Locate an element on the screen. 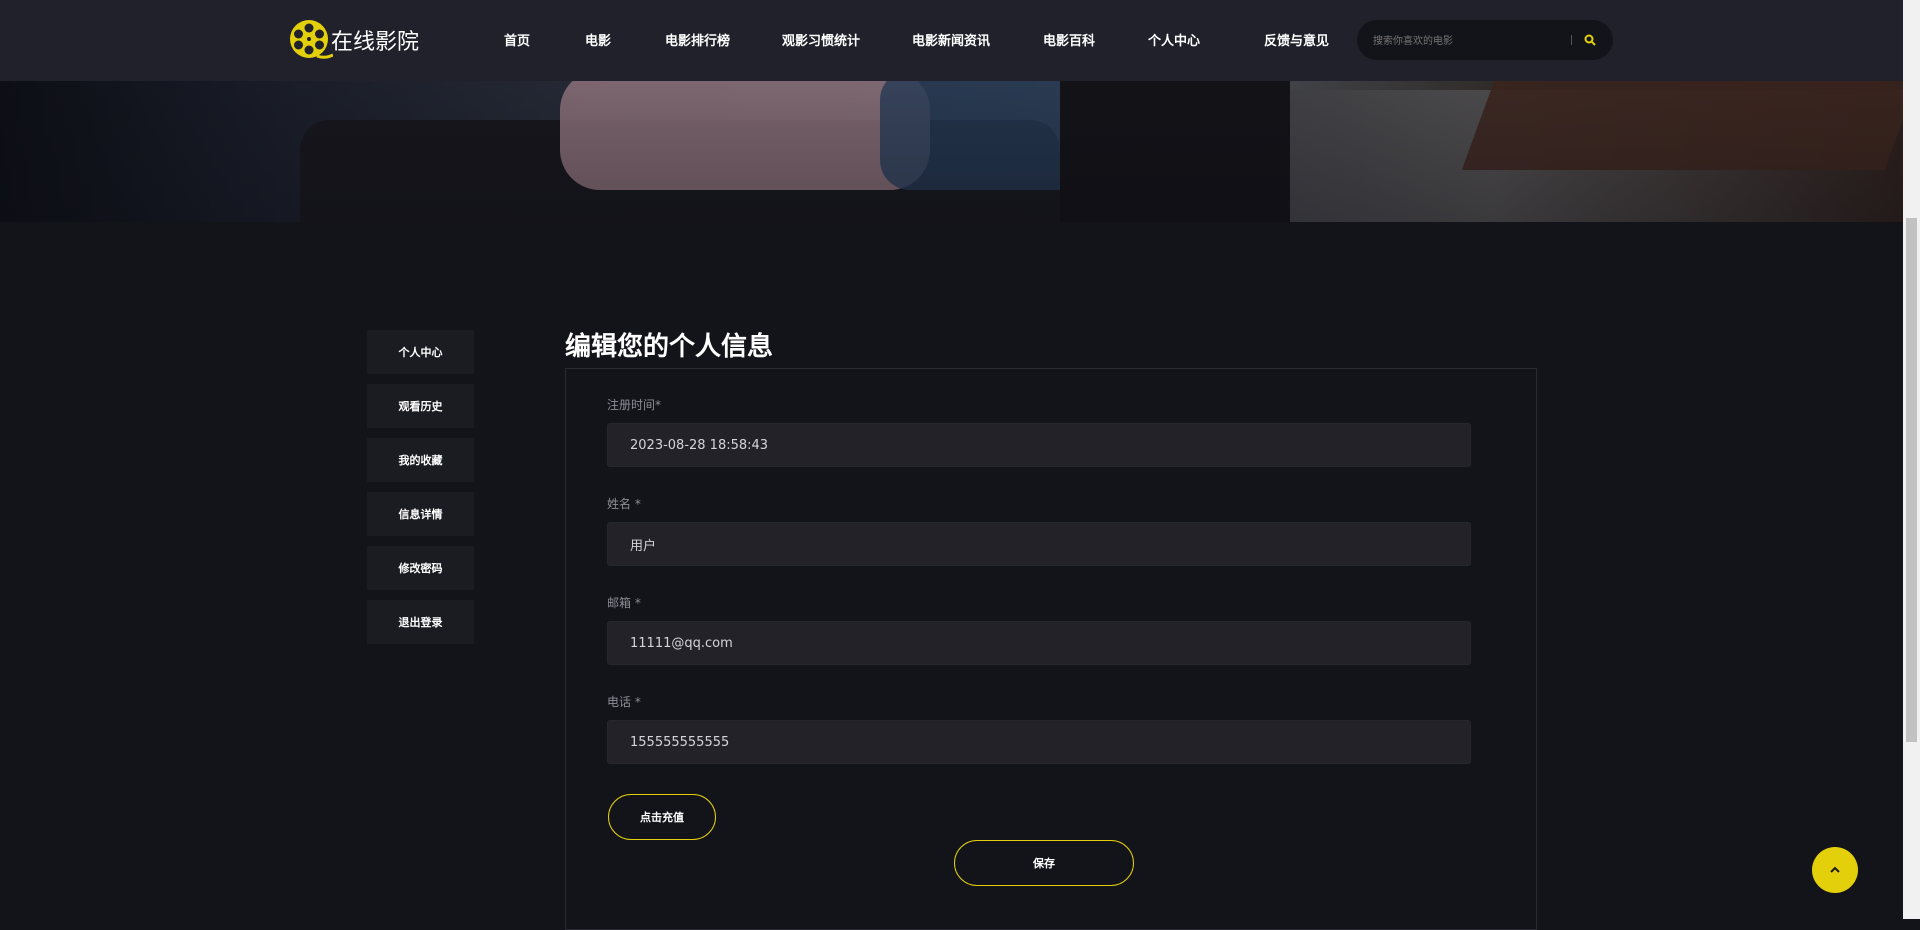 The image size is (1920, 930). search-icon is located at coordinates (1590, 40).